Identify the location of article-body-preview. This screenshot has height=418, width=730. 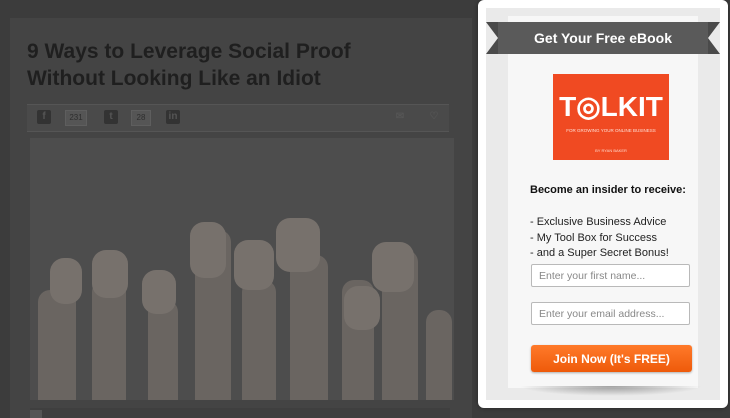
(240, 413).